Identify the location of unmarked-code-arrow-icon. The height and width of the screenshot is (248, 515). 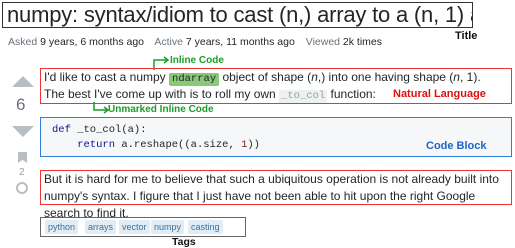
(101, 108).